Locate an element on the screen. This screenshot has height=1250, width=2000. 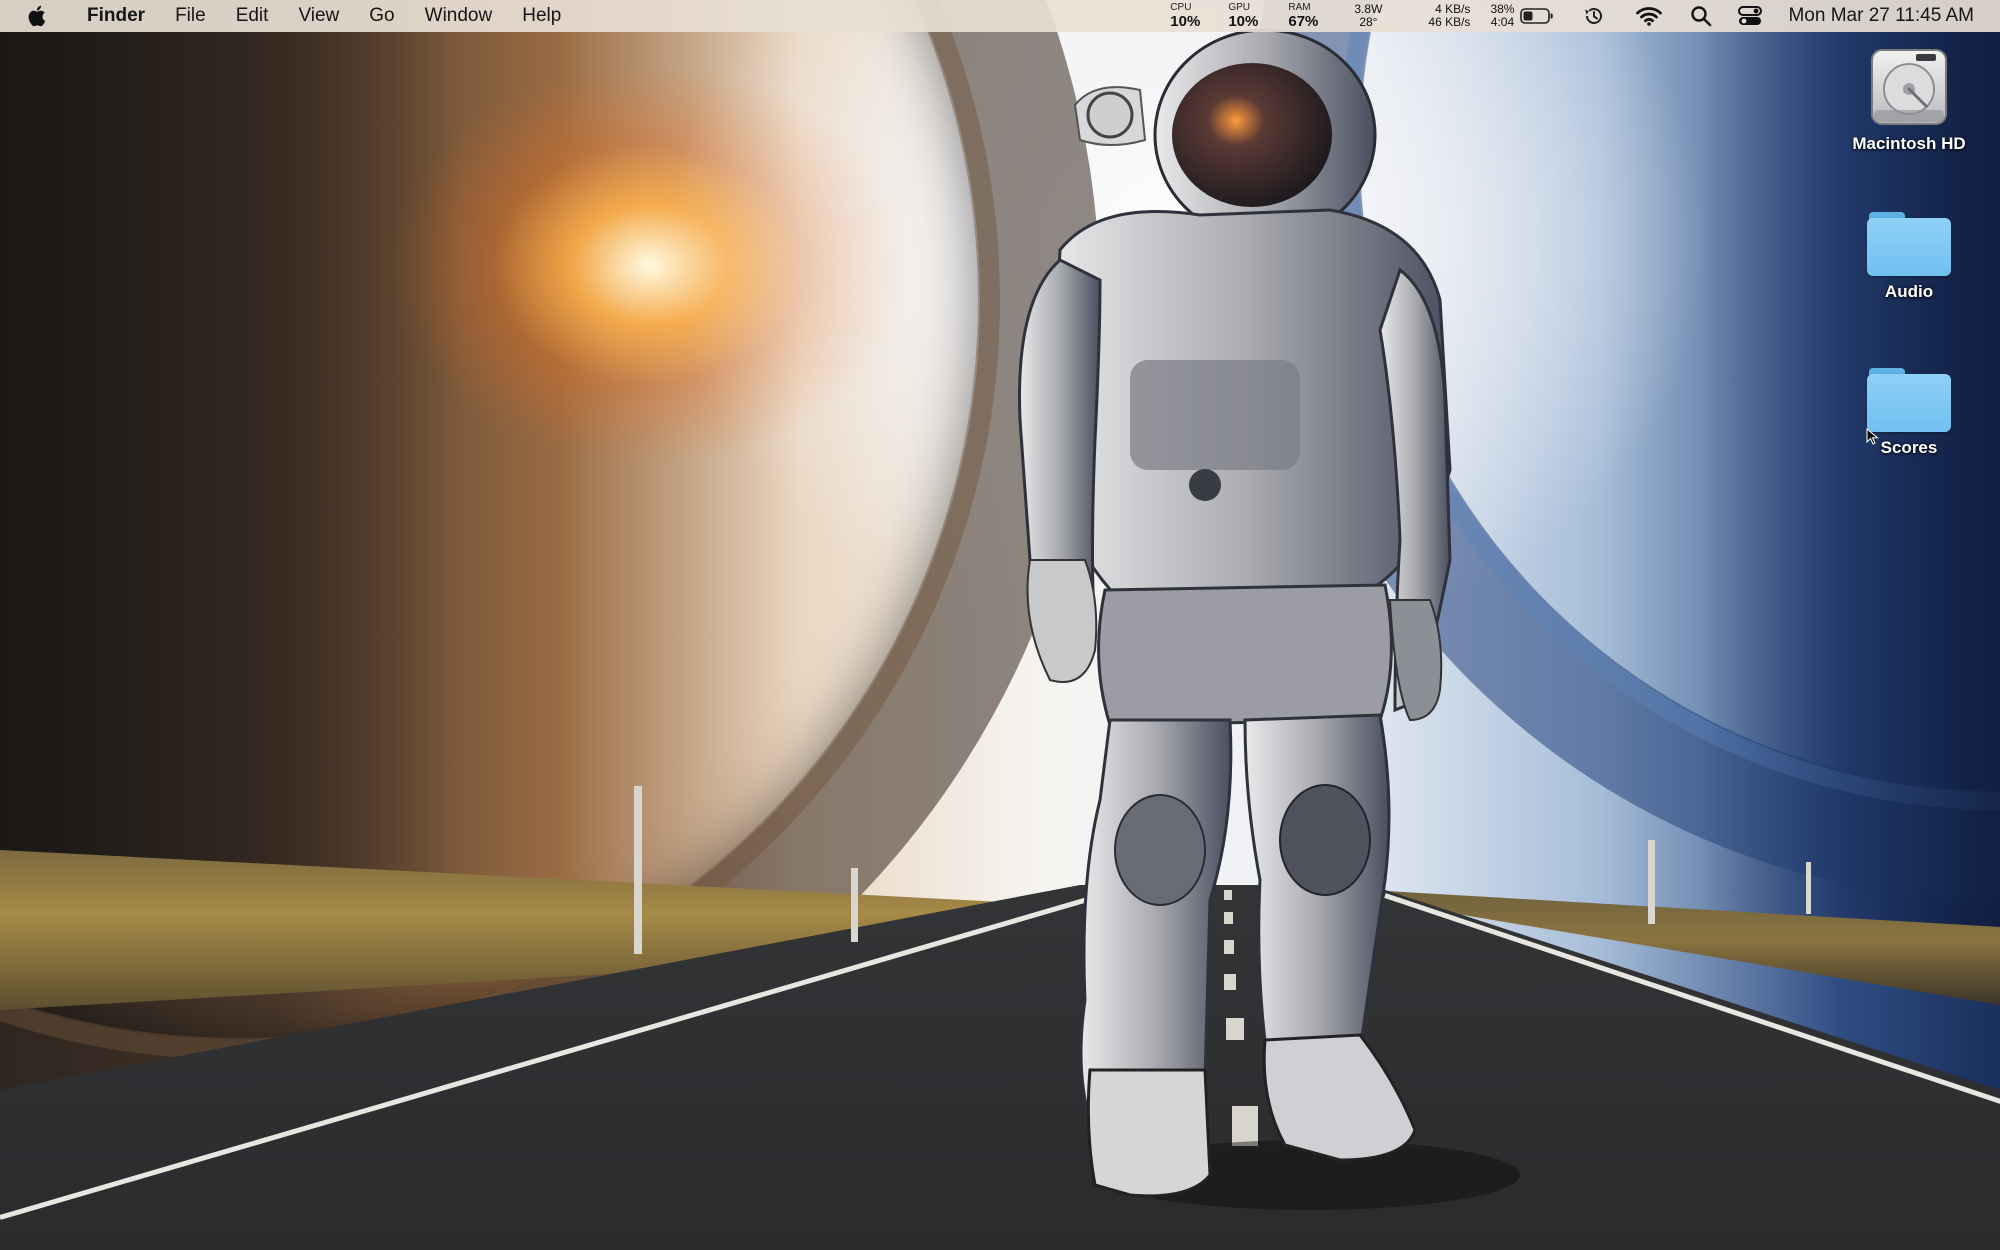
gpu-value: 10% is located at coordinates (1243, 21).